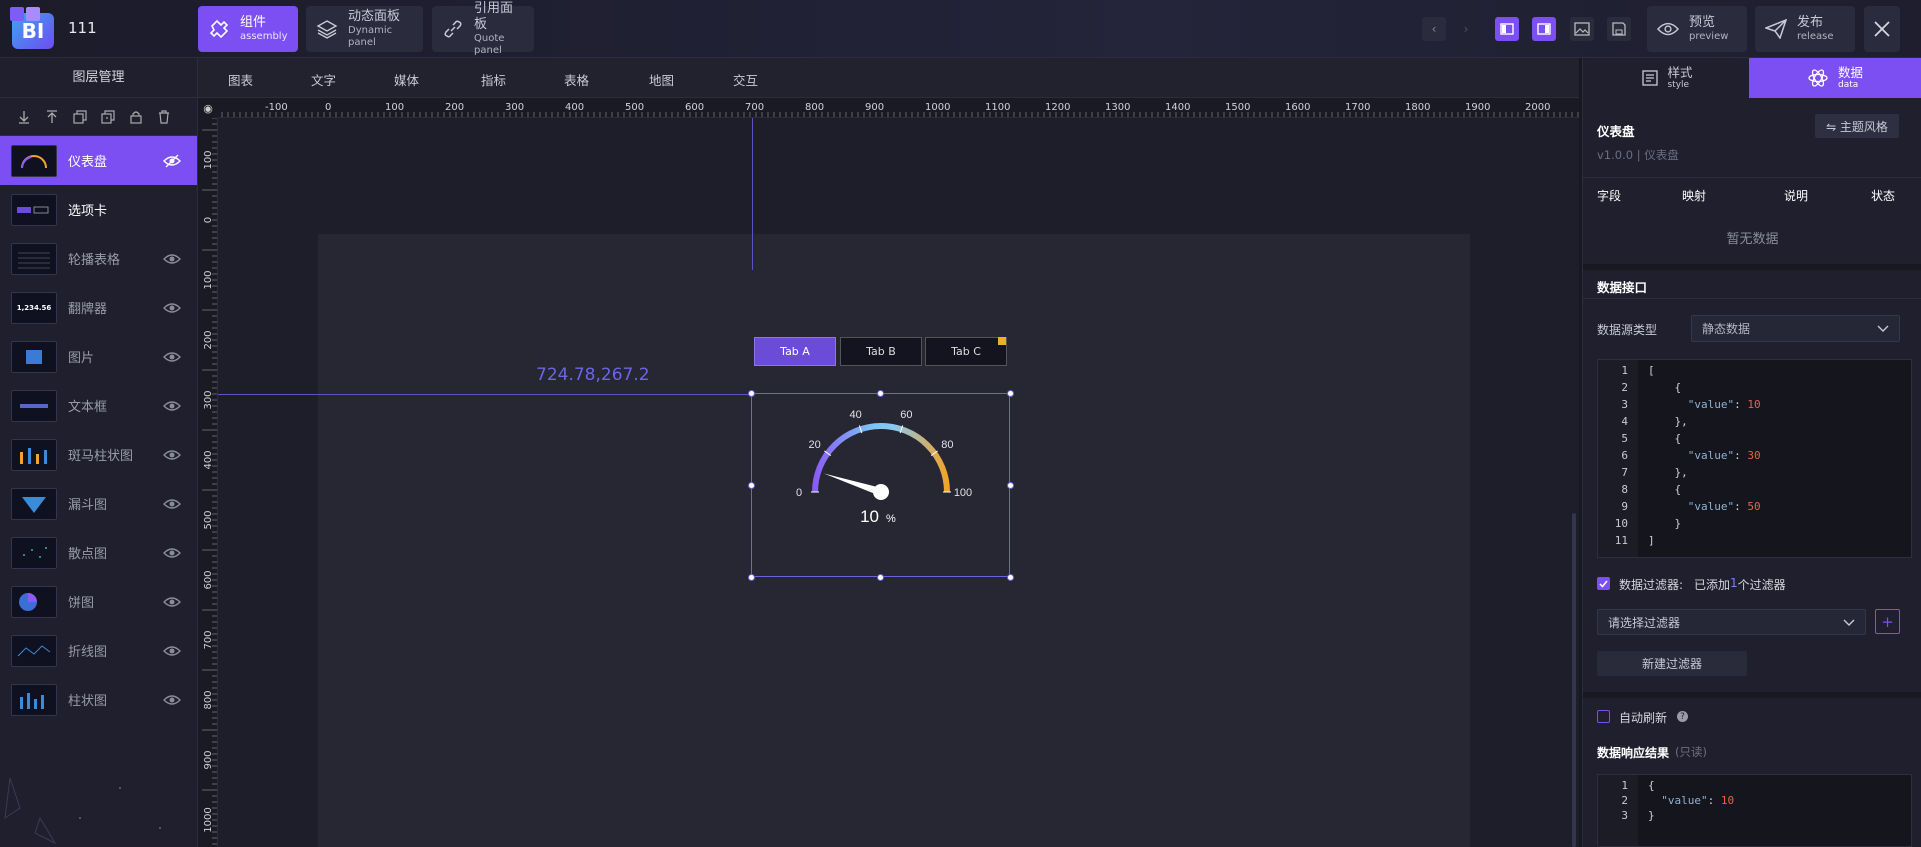 The height and width of the screenshot is (847, 1921). I want to click on section-data-api: 数据接口, so click(1622, 287).